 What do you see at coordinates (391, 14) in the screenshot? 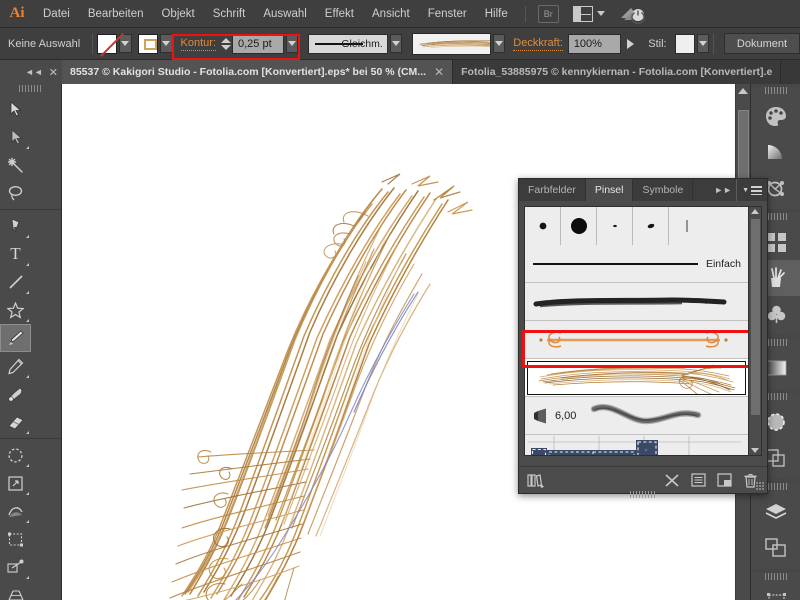
I see `menu-ansicht: Ansicht` at bounding box center [391, 14].